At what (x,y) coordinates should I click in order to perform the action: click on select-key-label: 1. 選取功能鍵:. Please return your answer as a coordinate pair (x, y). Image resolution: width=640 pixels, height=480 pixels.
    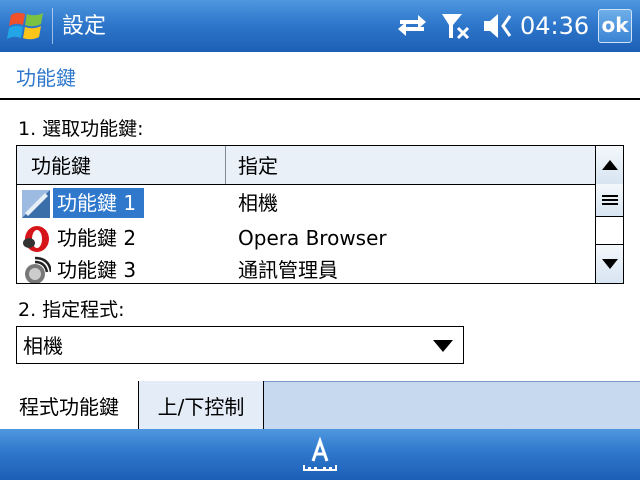
    Looking at the image, I should click on (81, 129).